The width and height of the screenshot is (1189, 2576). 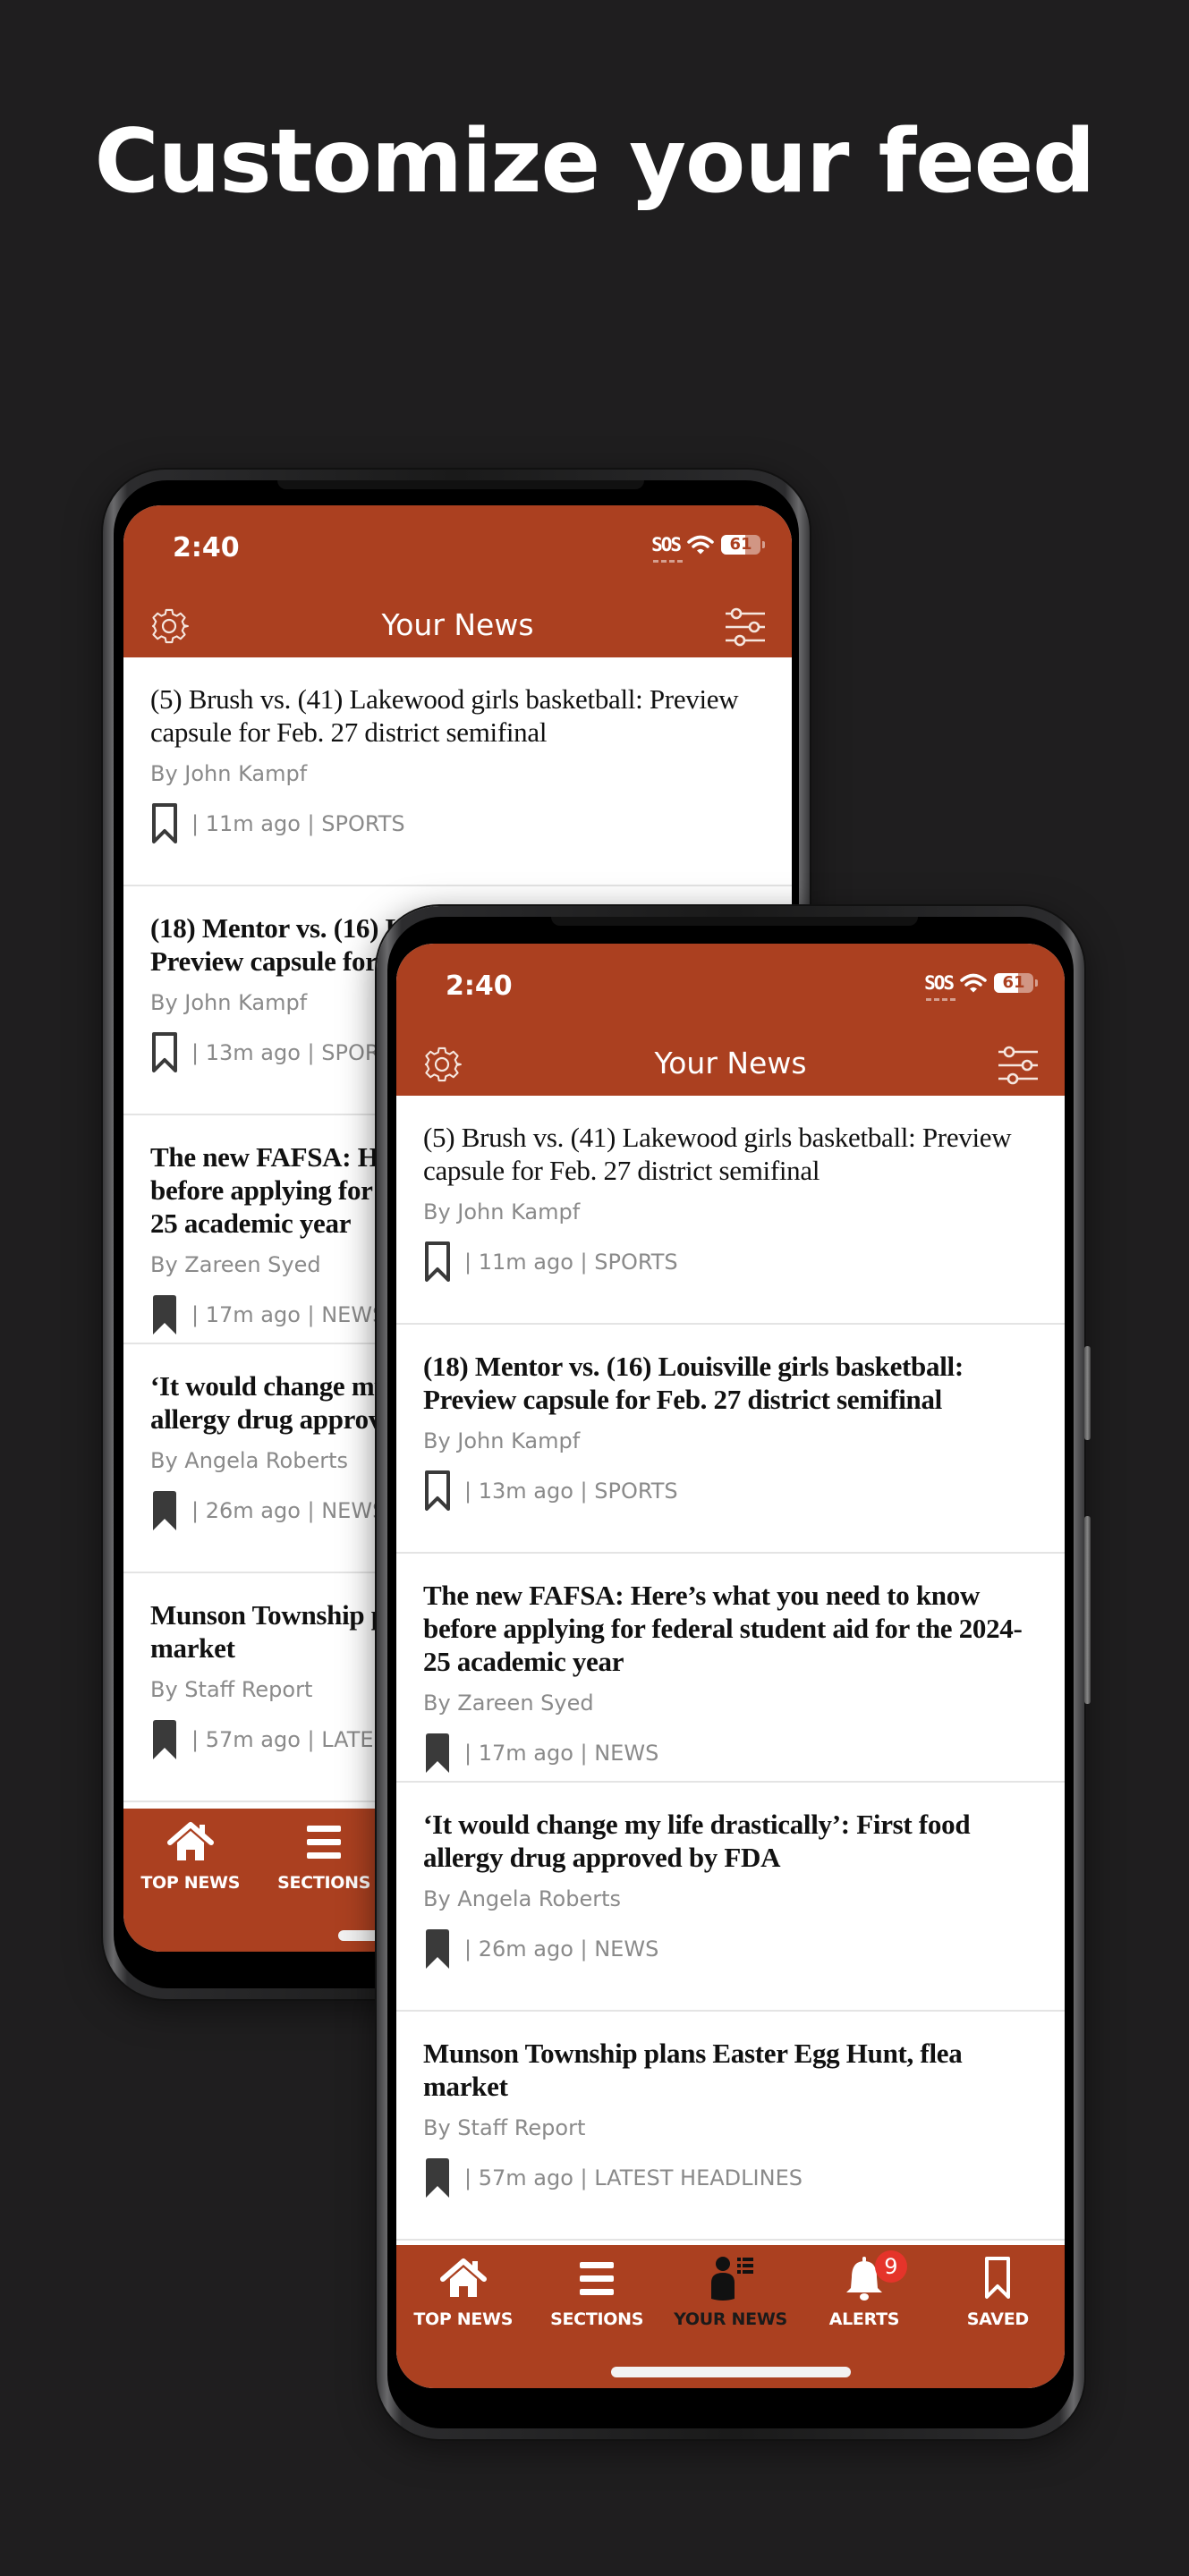 I want to click on bookmark-icon, so click(x=997, y=2278).